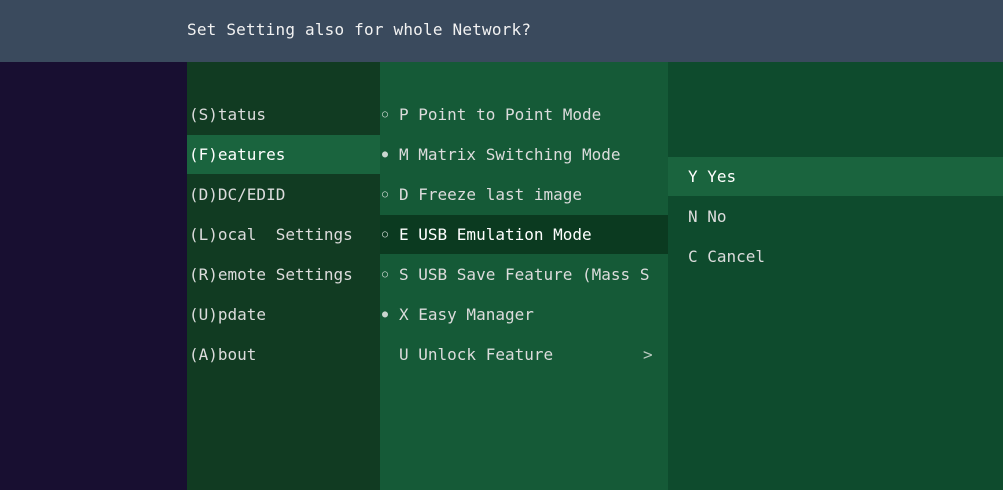 This screenshot has width=1007, height=490. I want to click on header-bar: Set Setting also for whole Network?, so click(501, 31).